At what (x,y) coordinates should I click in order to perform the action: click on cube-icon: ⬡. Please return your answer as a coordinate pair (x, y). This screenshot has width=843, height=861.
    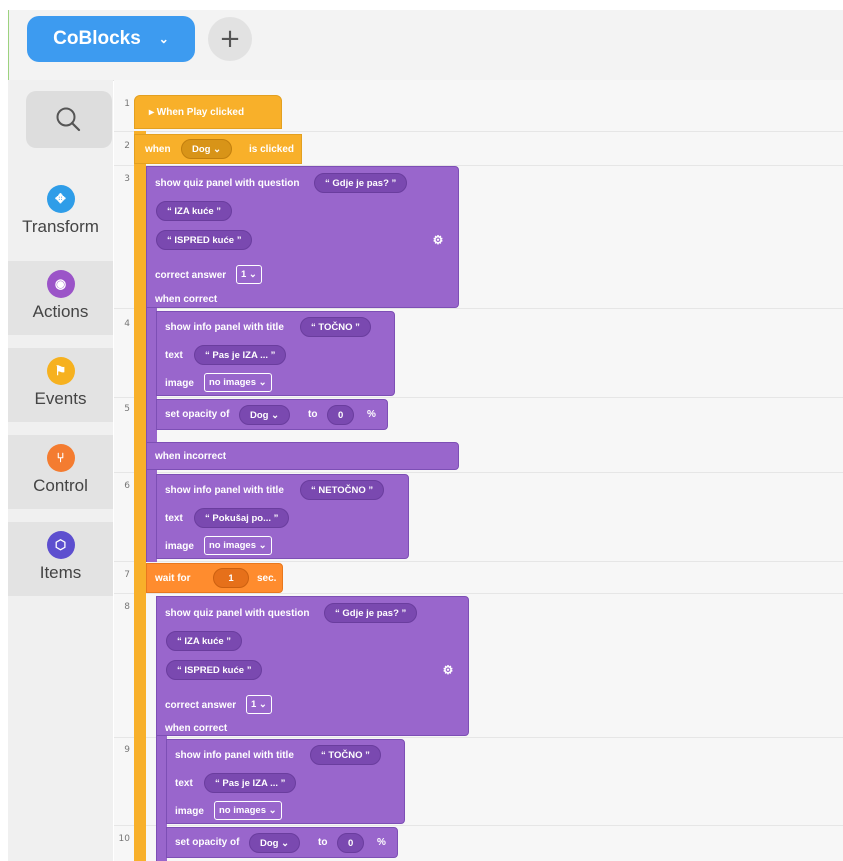
    Looking at the image, I should click on (60, 545).